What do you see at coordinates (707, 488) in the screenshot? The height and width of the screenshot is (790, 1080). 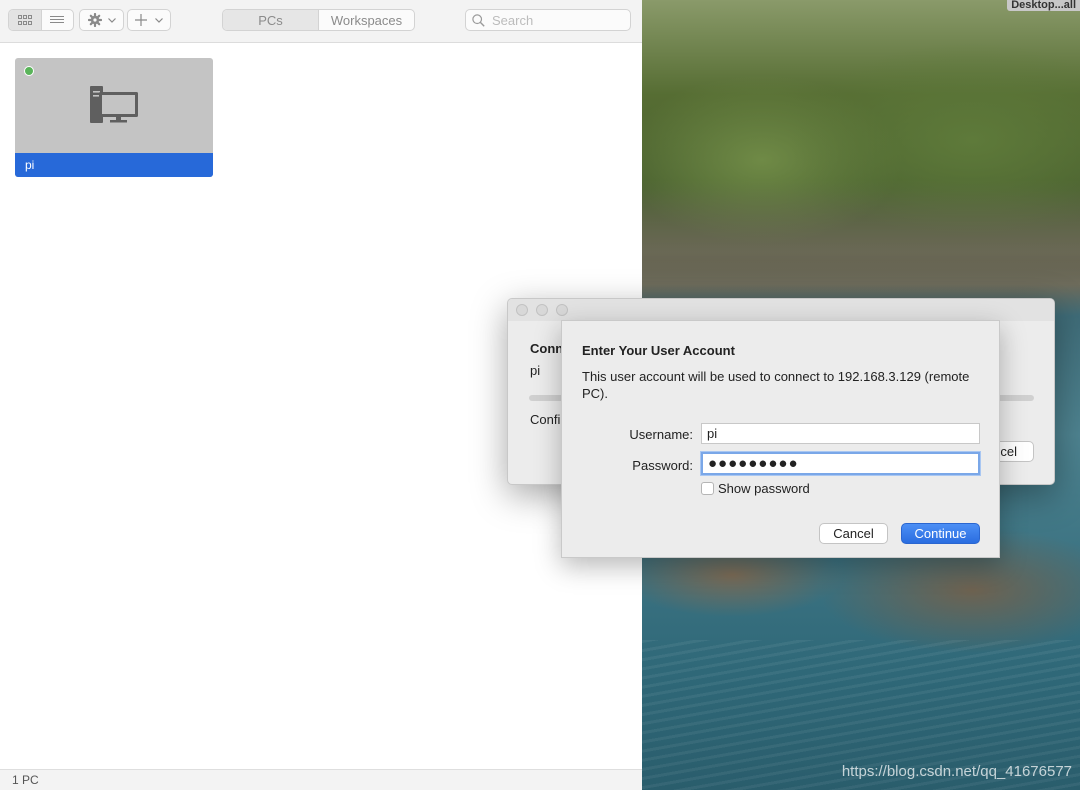 I see `show-password-checkbox` at bounding box center [707, 488].